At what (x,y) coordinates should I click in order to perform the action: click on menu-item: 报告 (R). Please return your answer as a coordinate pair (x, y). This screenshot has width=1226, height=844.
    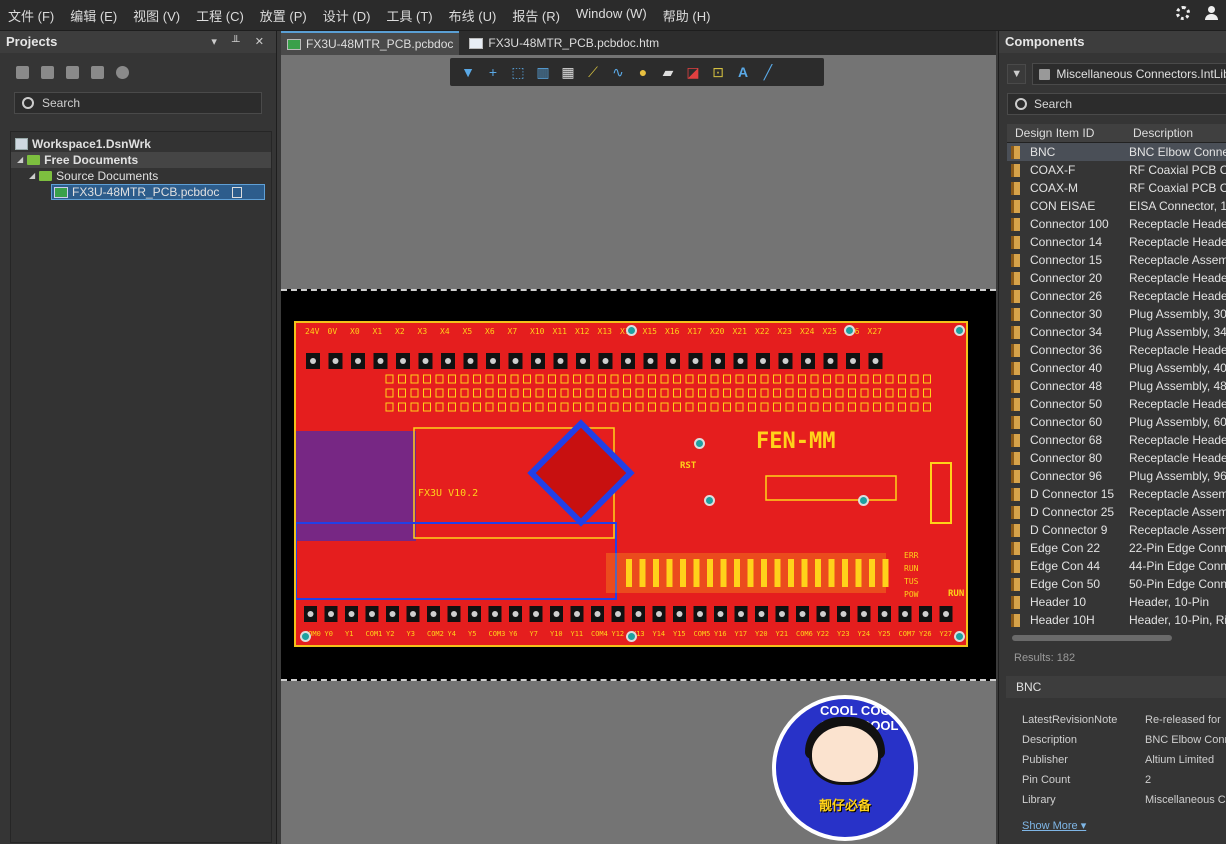
    Looking at the image, I should click on (536, 15).